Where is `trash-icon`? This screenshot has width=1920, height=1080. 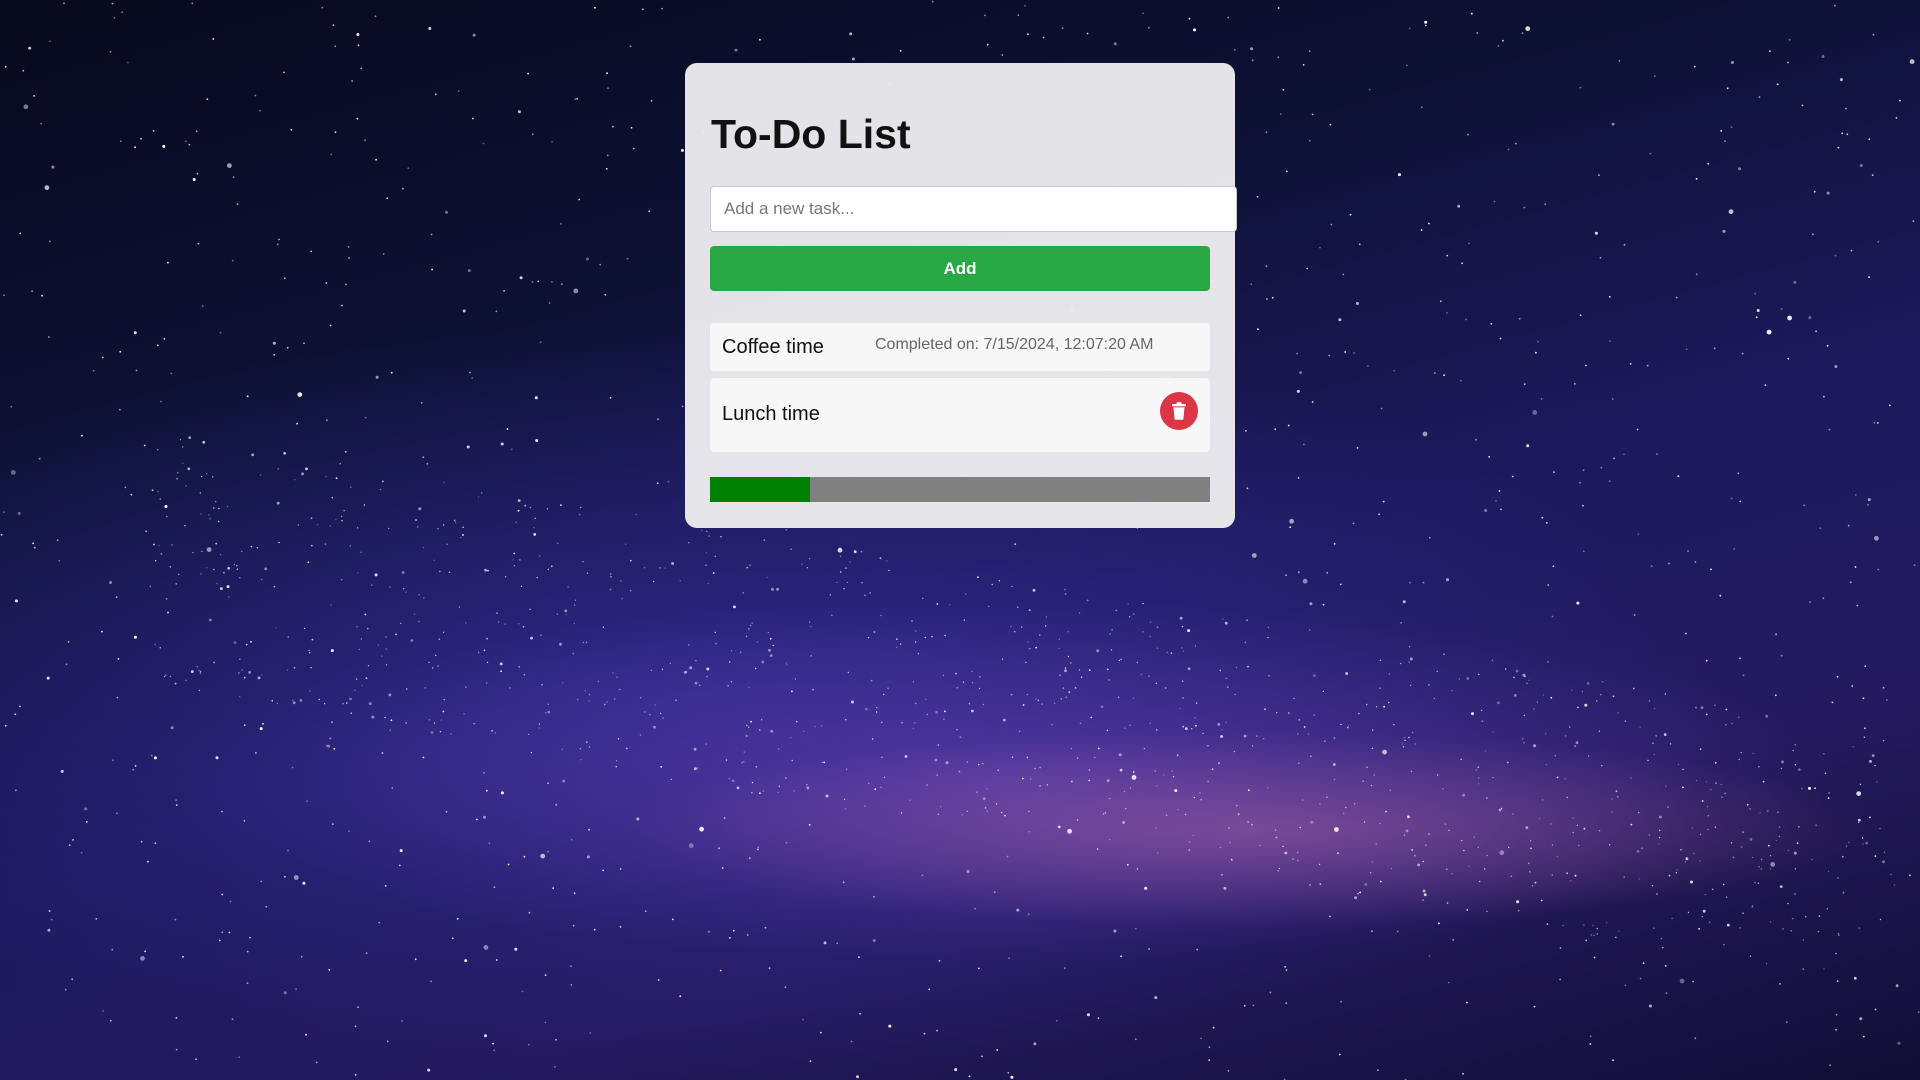
trash-icon is located at coordinates (1179, 411).